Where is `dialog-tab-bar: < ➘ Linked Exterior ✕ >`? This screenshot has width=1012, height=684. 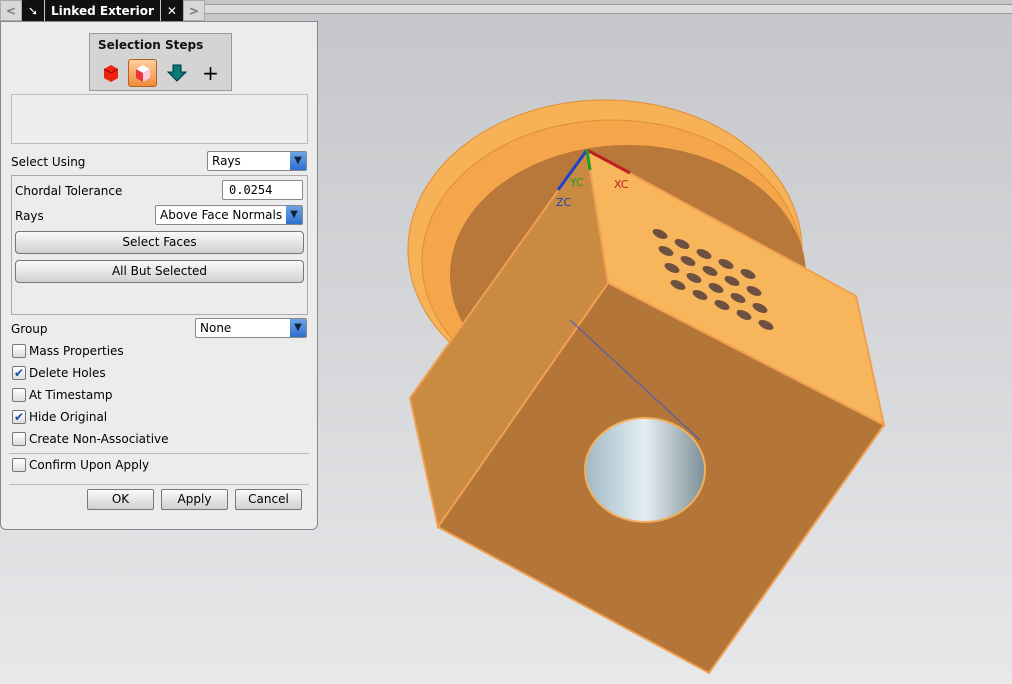 dialog-tab-bar: < ➘ Linked Exterior ✕ > is located at coordinates (102, 10).